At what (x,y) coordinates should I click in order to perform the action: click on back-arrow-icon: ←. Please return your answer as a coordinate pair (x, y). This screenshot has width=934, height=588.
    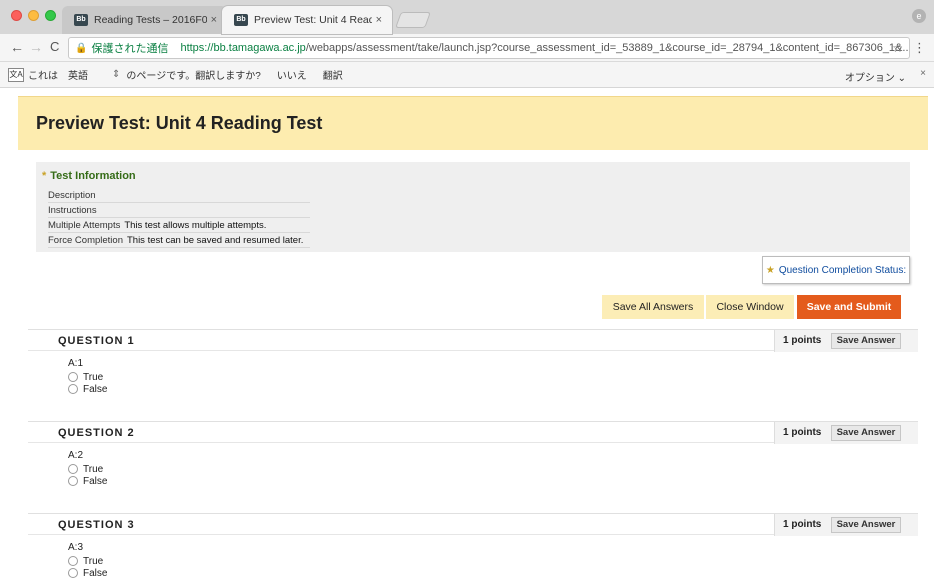
    Looking at the image, I should click on (17, 47).